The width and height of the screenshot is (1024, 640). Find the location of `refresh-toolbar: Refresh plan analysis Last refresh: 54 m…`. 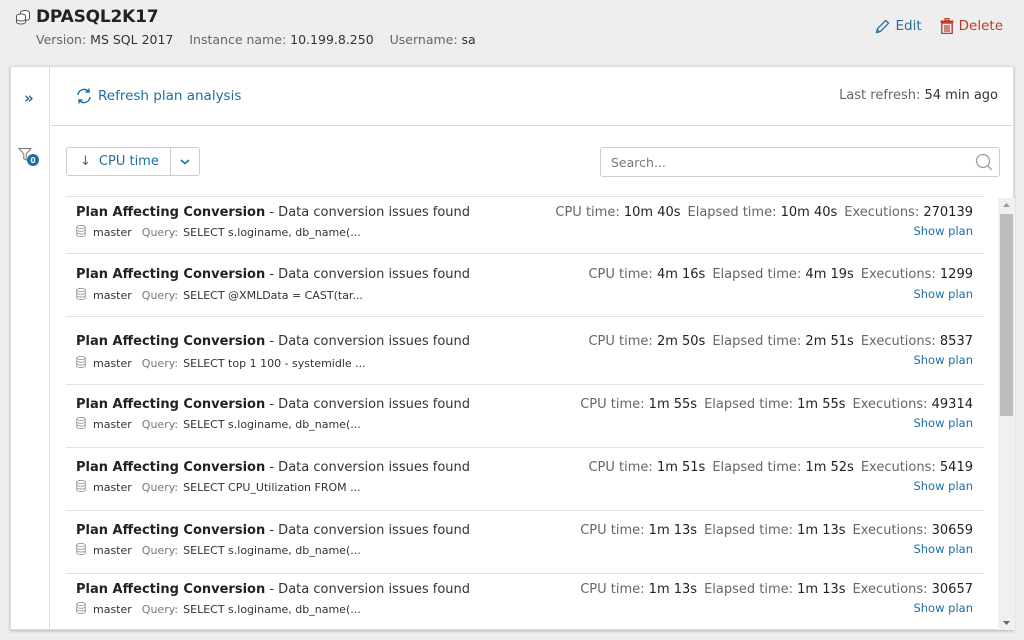

refresh-toolbar: Refresh plan analysis Last refresh: 54 m… is located at coordinates (532, 96).